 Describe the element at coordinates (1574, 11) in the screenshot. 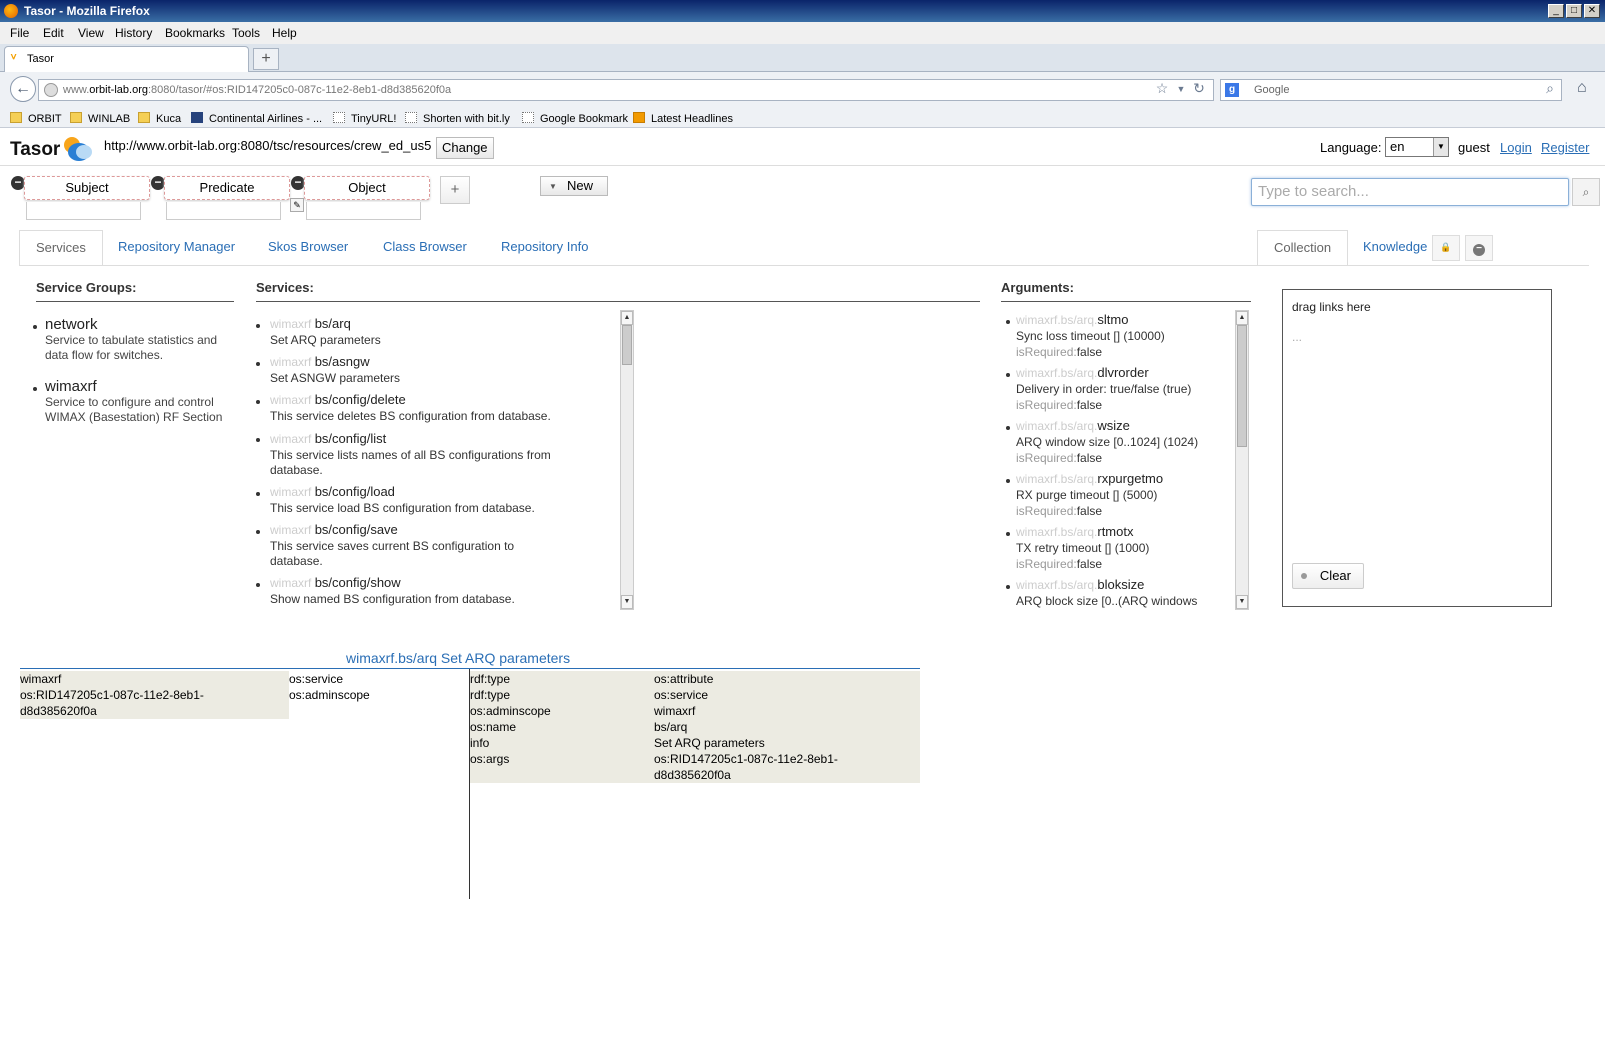

I see `maximize-button: □` at that location.